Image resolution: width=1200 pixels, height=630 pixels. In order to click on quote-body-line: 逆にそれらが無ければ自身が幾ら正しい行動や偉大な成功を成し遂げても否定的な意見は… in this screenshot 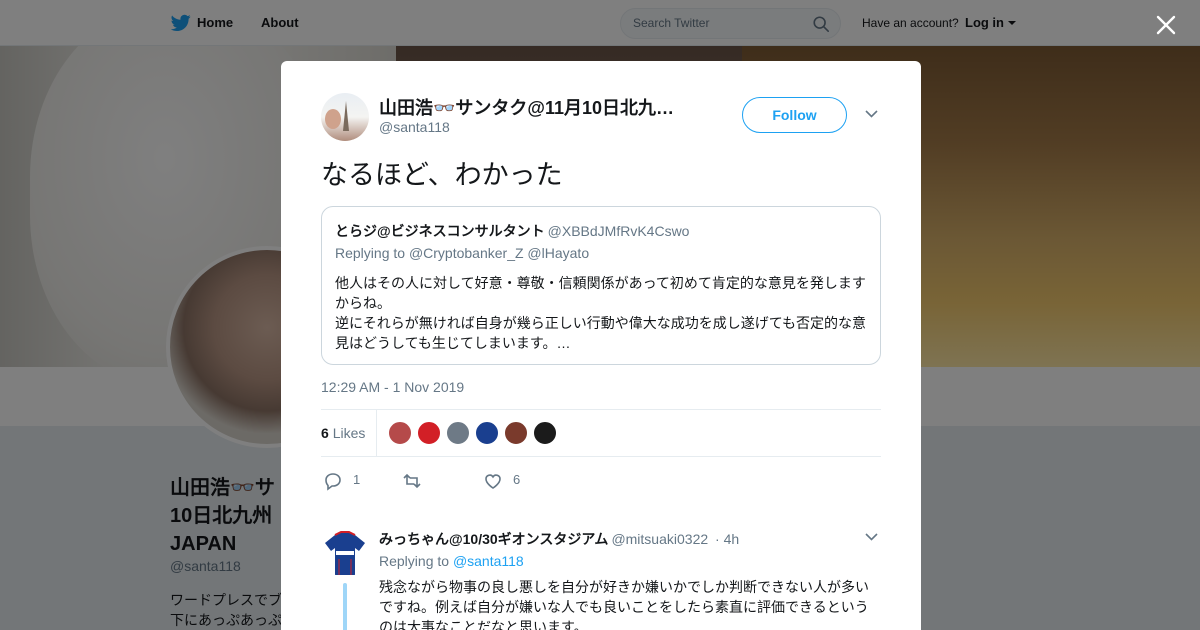, I will do `click(601, 333)`.